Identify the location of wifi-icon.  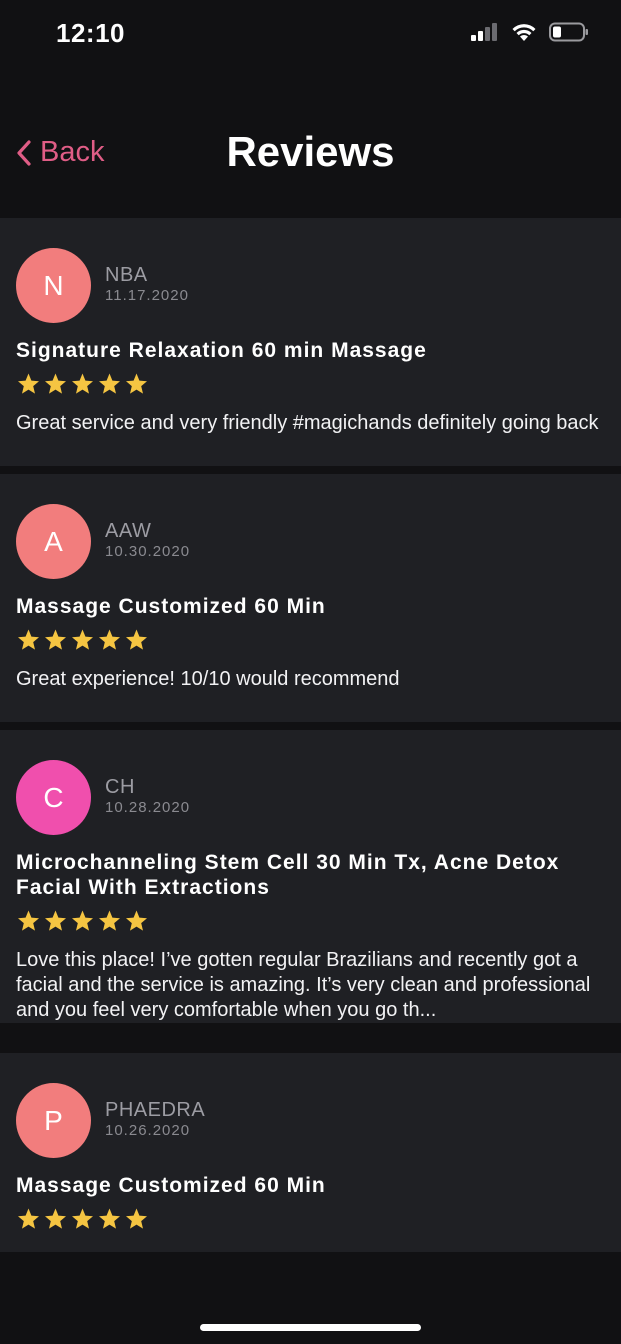
(524, 32).